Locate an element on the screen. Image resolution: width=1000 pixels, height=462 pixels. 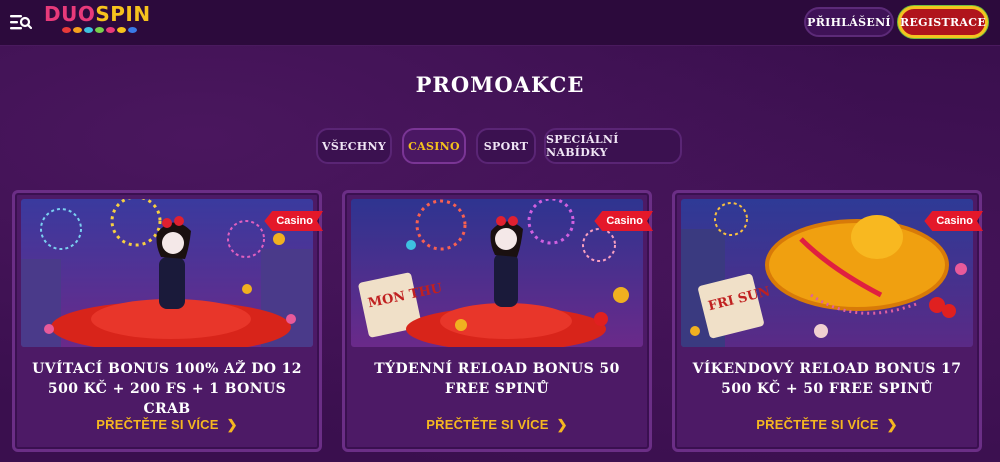
menu-search-icon is located at coordinates (21, 22).